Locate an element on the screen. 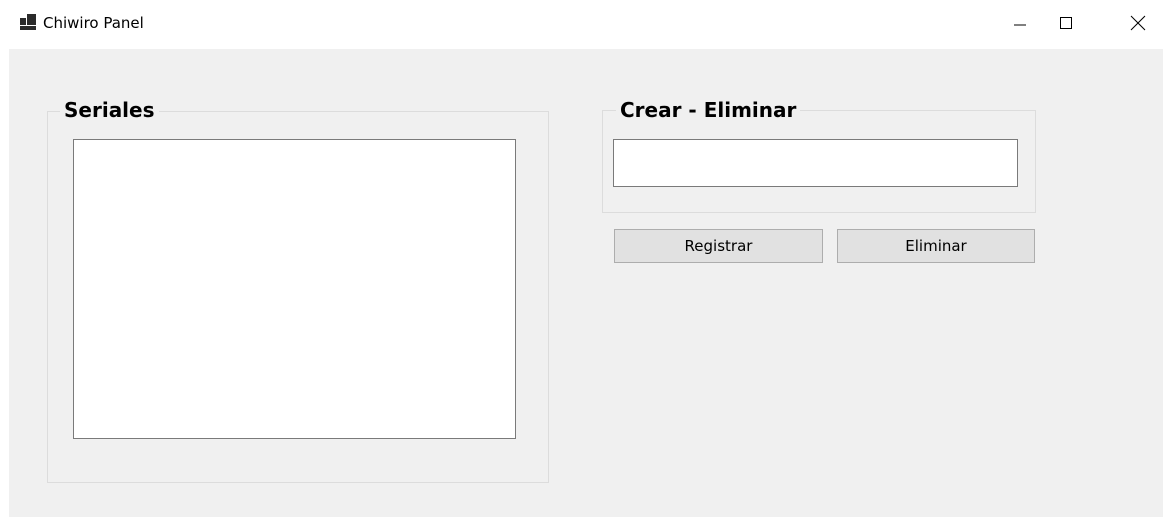  seriales-group-title: Seriales is located at coordinates (109, 110).